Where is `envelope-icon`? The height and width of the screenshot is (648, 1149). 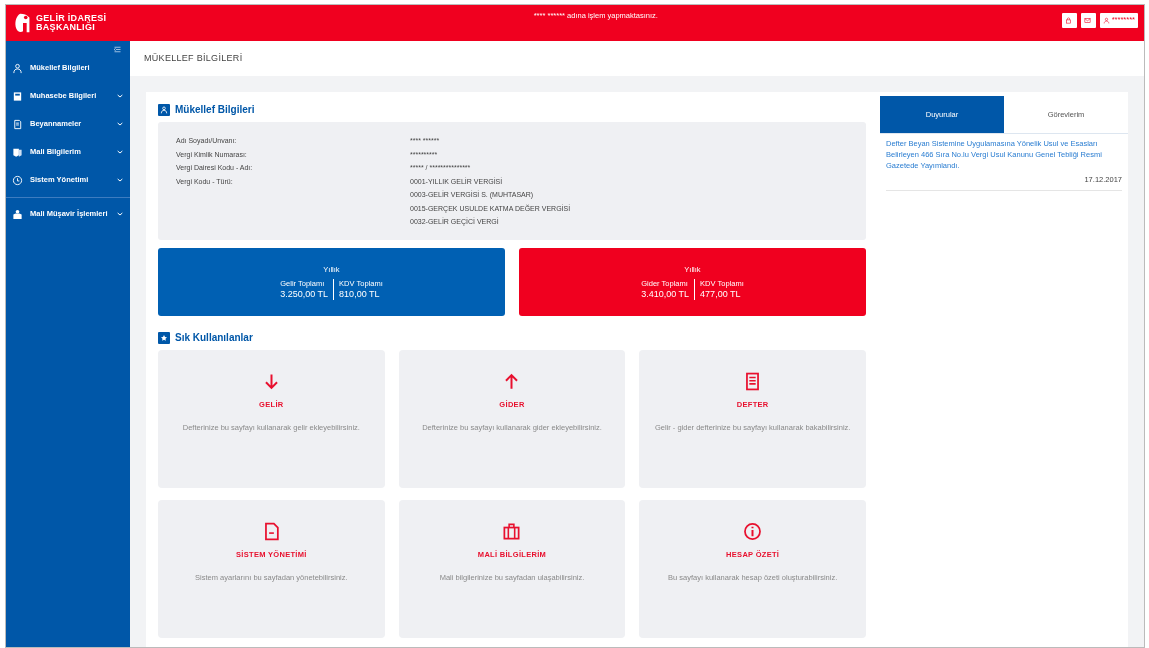 envelope-icon is located at coordinates (1087, 20).